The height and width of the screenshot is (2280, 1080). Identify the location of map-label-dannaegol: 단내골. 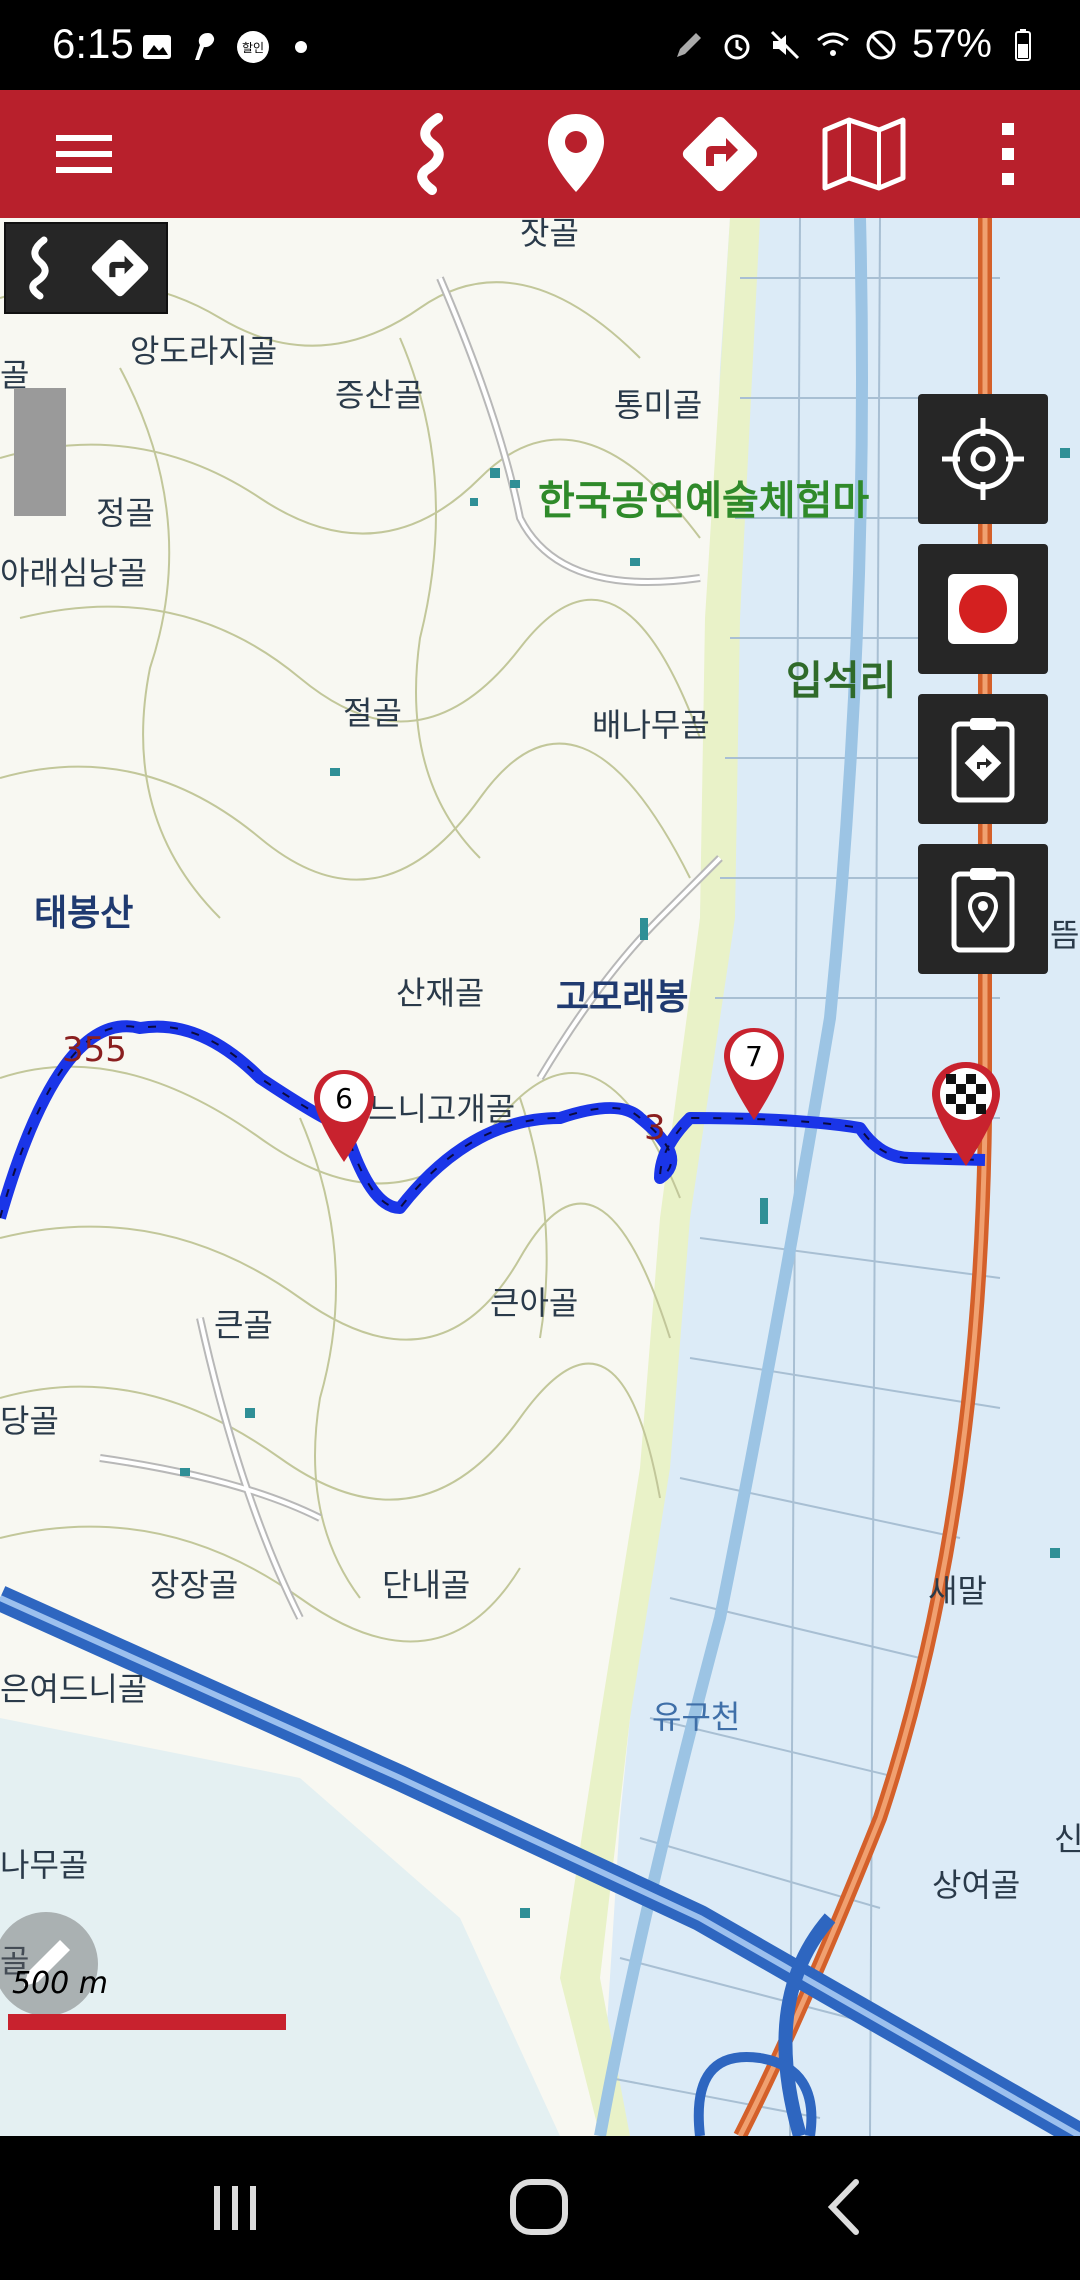
(426, 1585).